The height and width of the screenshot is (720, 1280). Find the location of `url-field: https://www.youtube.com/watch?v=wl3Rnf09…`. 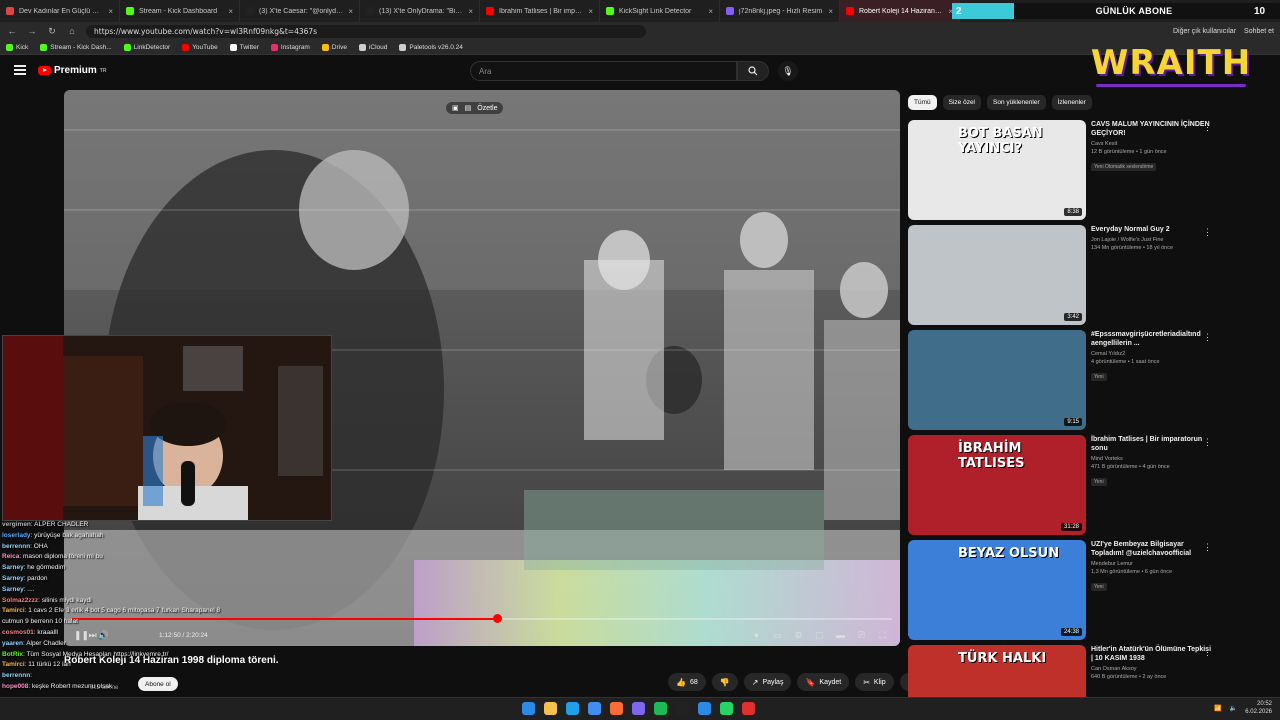

url-field: https://www.youtube.com/watch?v=wl3Rnf09… is located at coordinates (366, 31).